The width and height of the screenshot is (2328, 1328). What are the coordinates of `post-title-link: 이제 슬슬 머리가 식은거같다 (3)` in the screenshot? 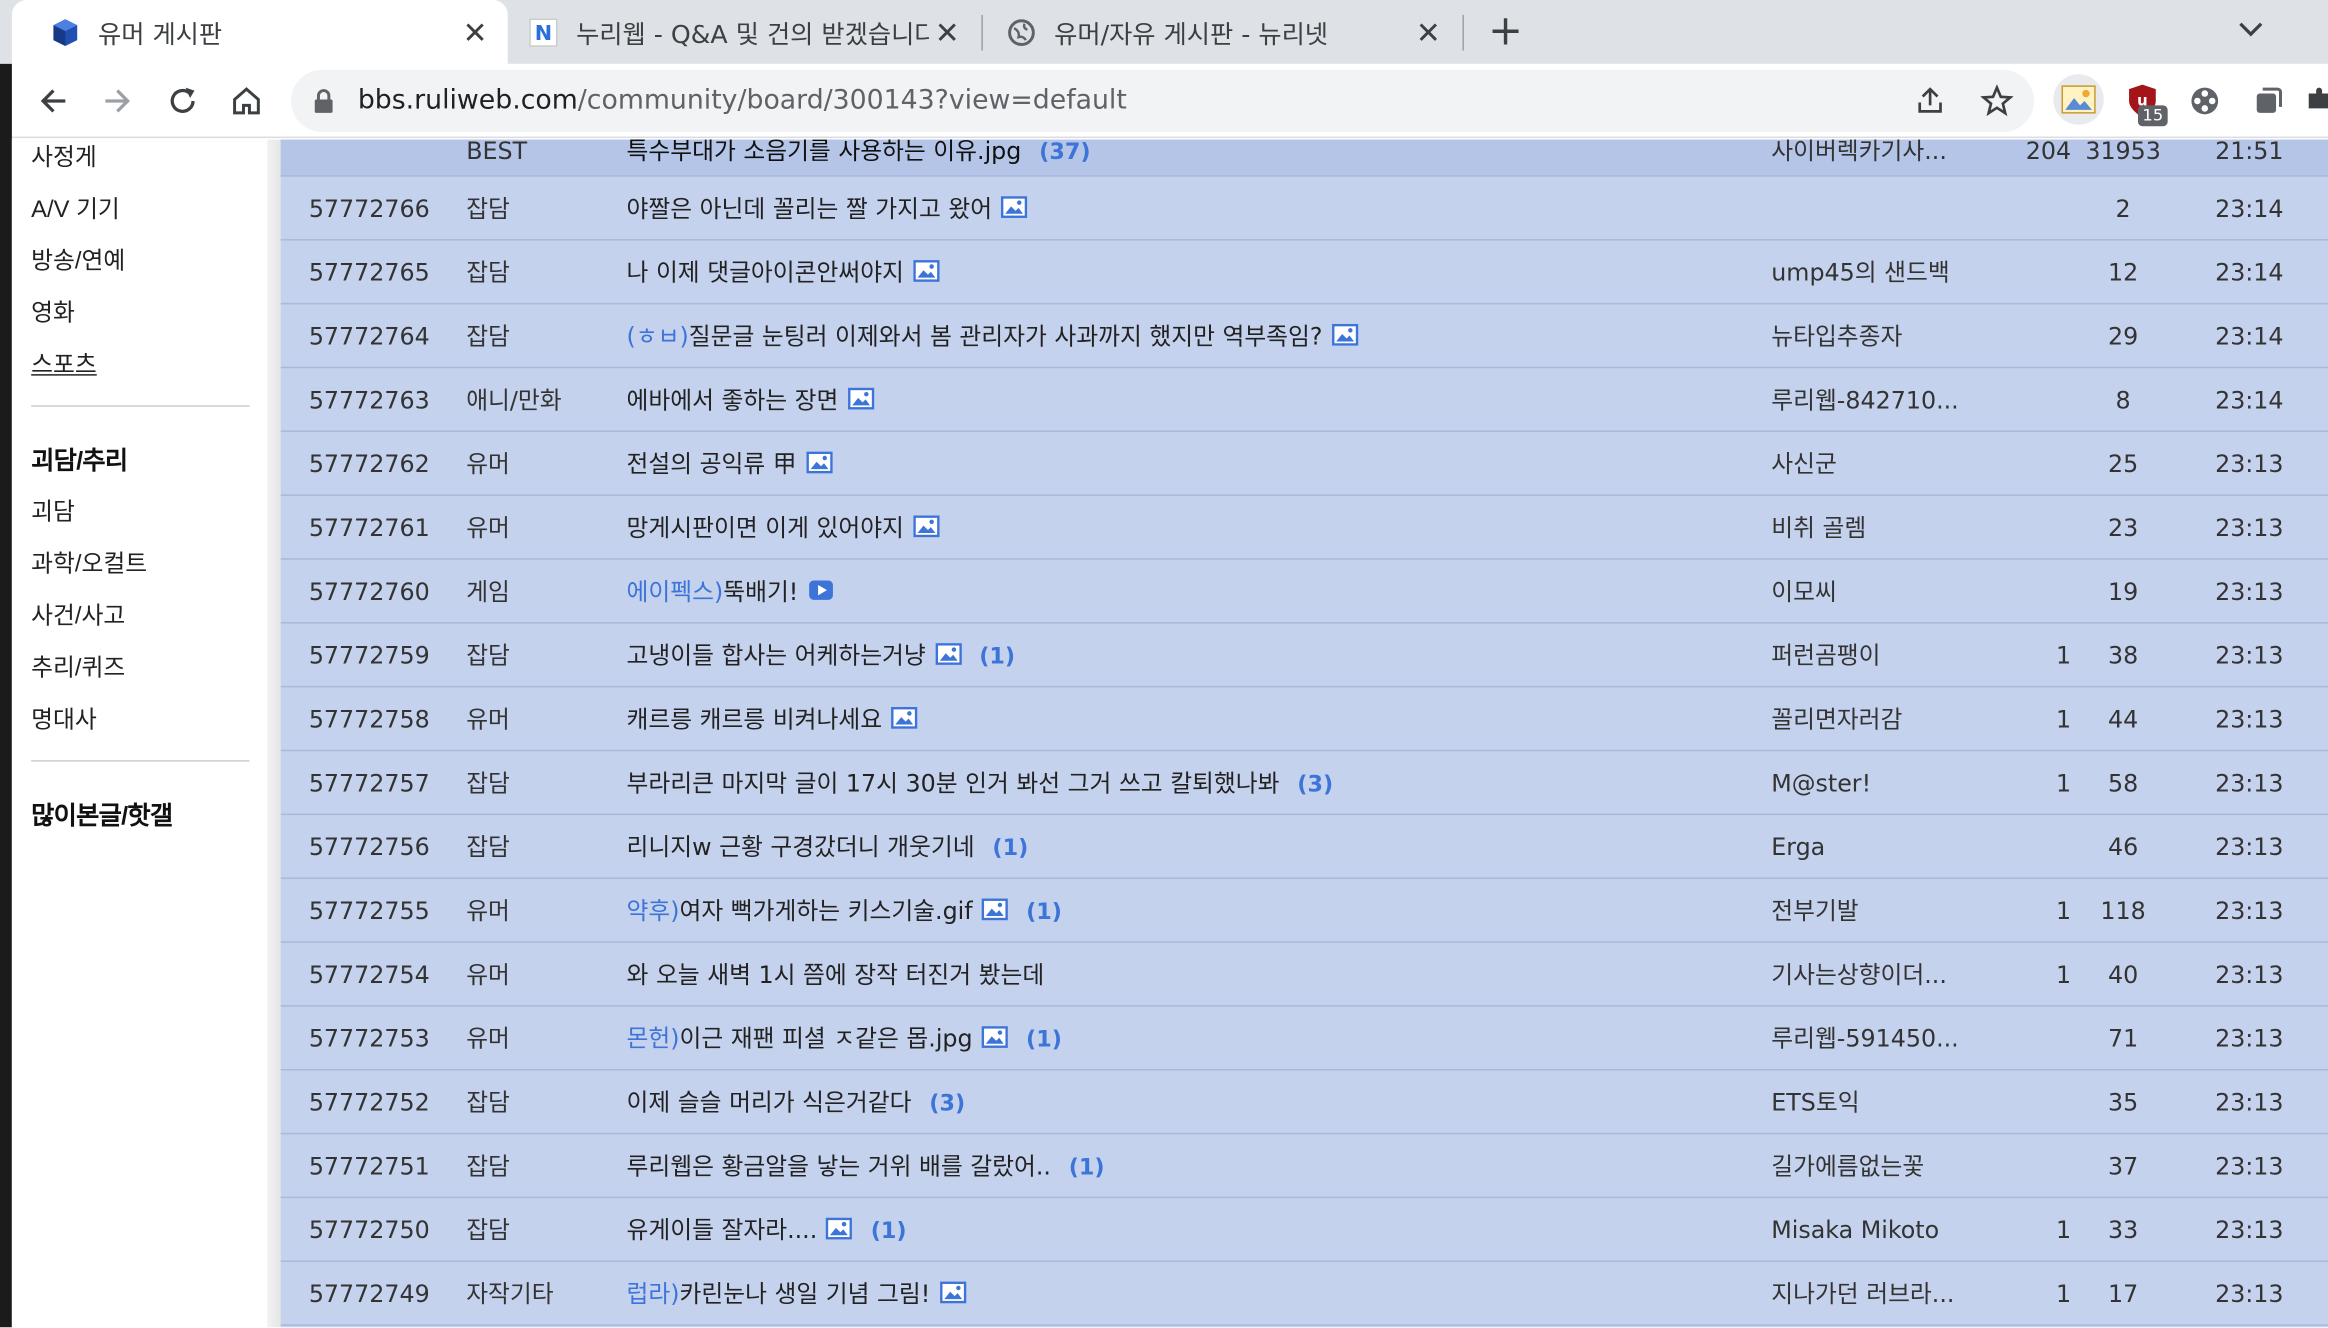 It's located at (796, 1102).